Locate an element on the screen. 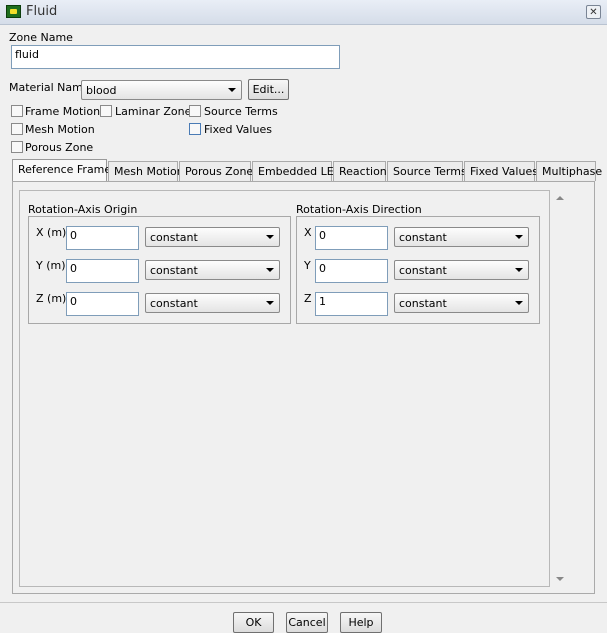 The height and width of the screenshot is (633, 607). origin-x-input: 0 is located at coordinates (102, 238).